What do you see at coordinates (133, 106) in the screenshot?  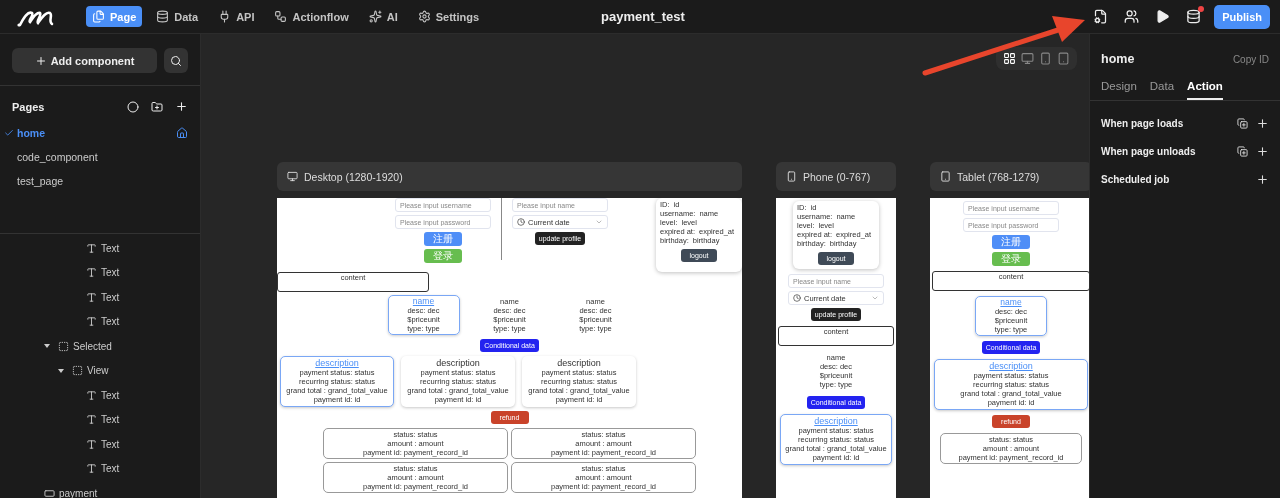 I see `circle-icon` at bounding box center [133, 106].